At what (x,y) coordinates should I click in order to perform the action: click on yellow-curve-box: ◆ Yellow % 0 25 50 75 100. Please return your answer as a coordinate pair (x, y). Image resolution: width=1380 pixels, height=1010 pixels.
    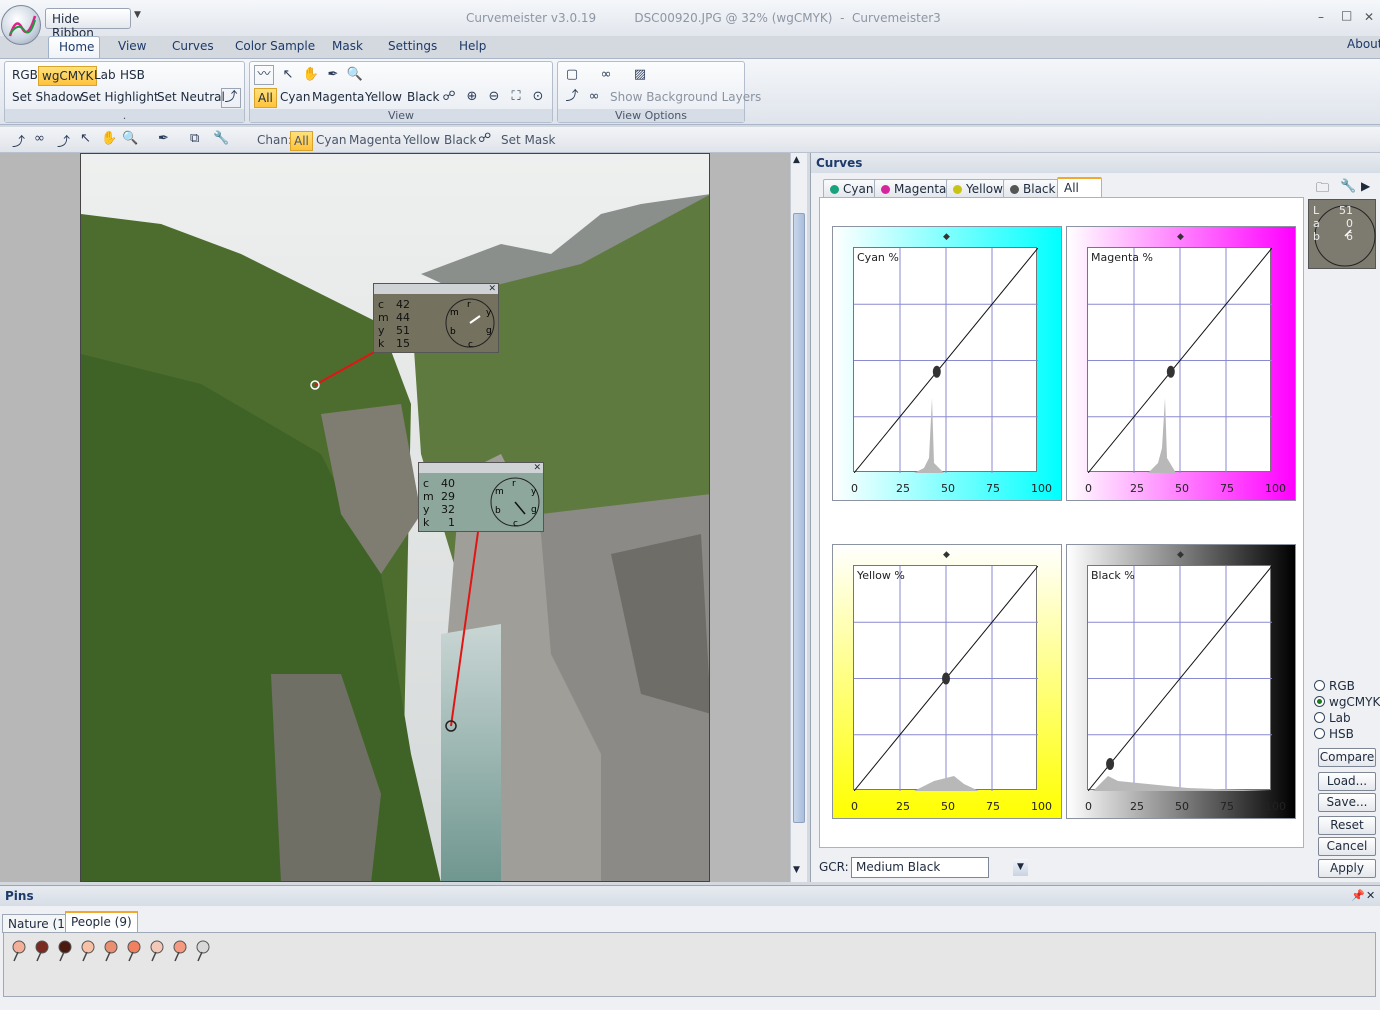
    Looking at the image, I should click on (947, 681).